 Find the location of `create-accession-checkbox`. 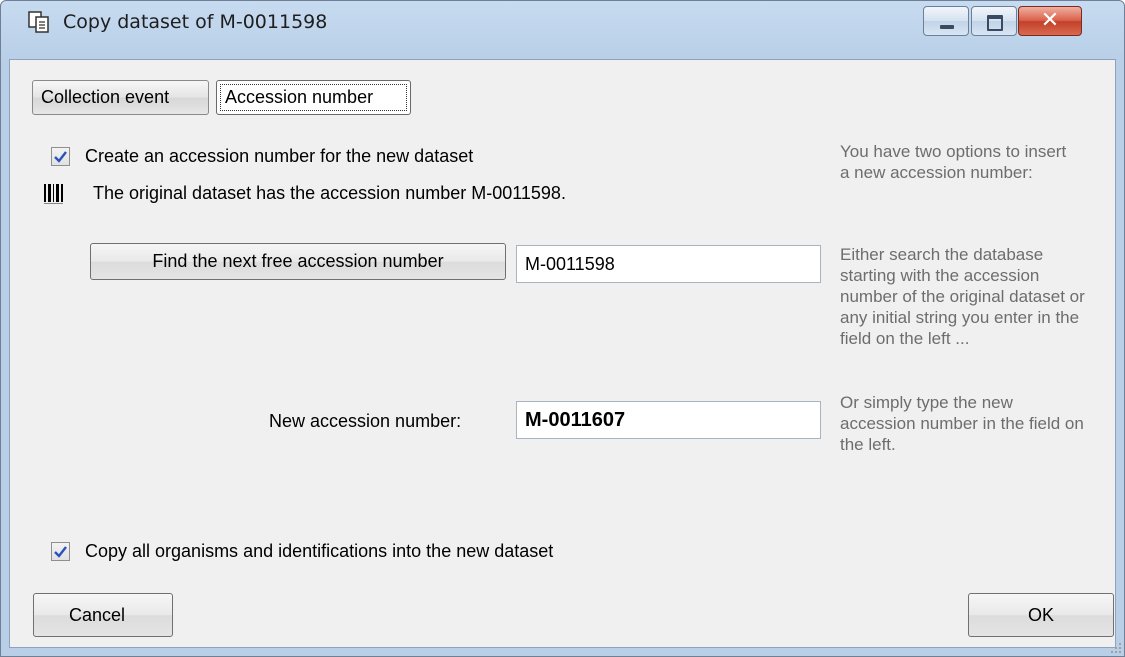

create-accession-checkbox is located at coordinates (60, 156).